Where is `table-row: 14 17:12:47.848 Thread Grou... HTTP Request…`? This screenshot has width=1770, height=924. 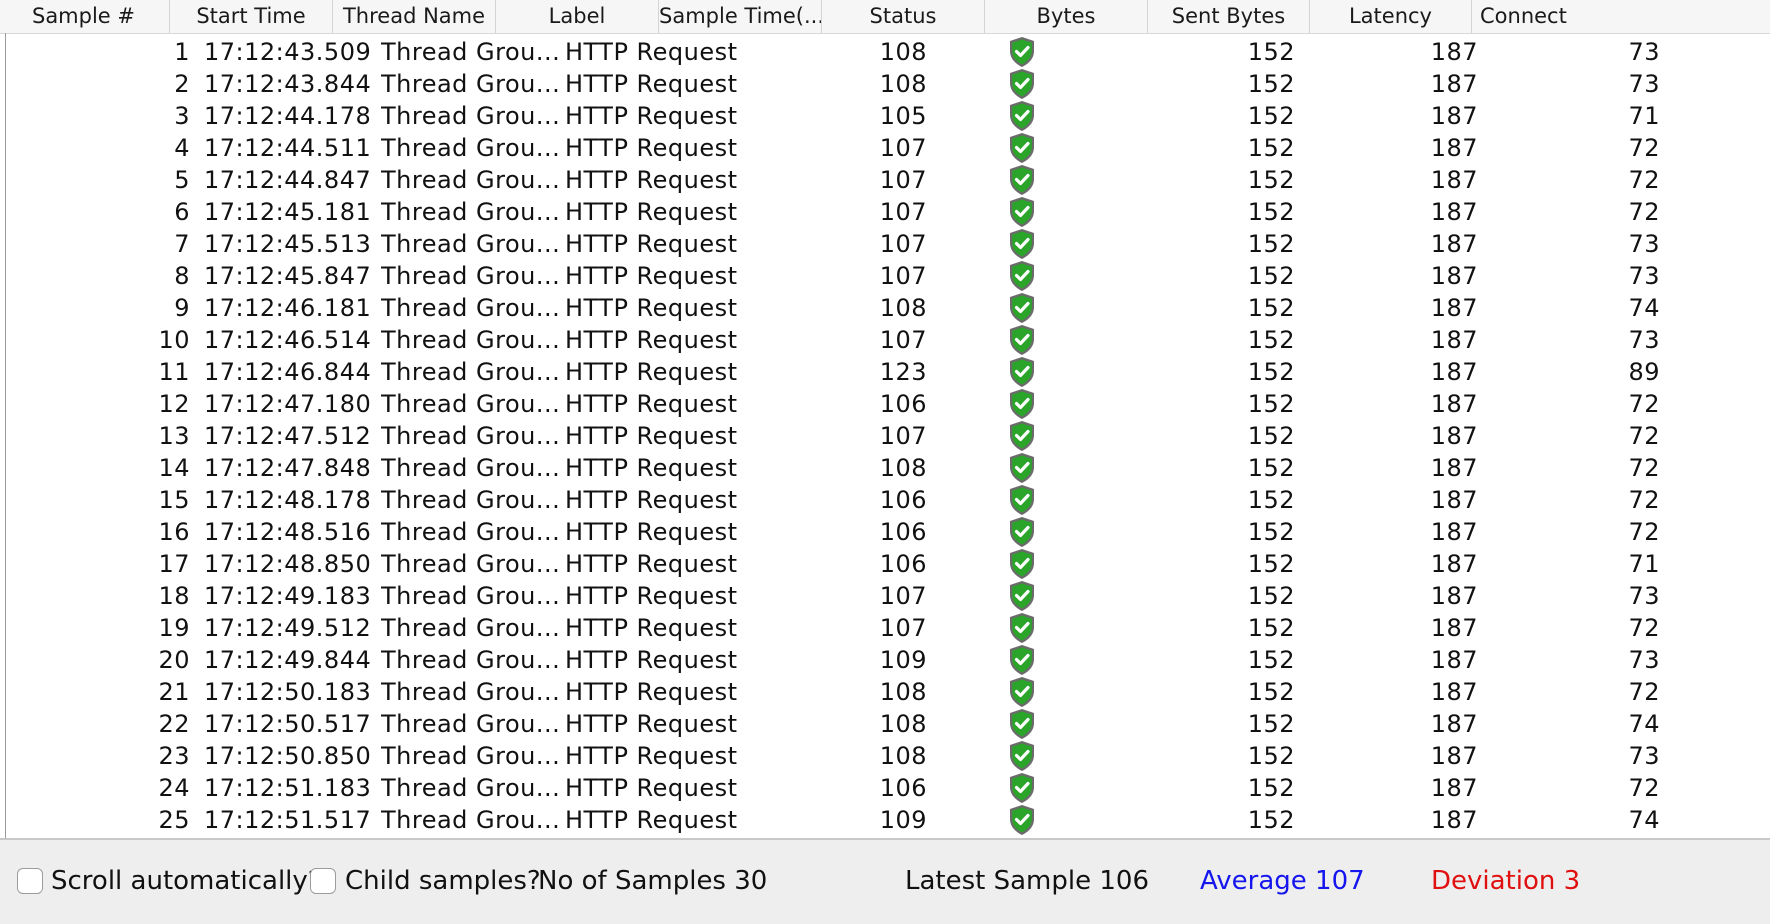
table-row: 14 17:12:47.848 Thread Grou... HTTP Request… is located at coordinates (885, 468).